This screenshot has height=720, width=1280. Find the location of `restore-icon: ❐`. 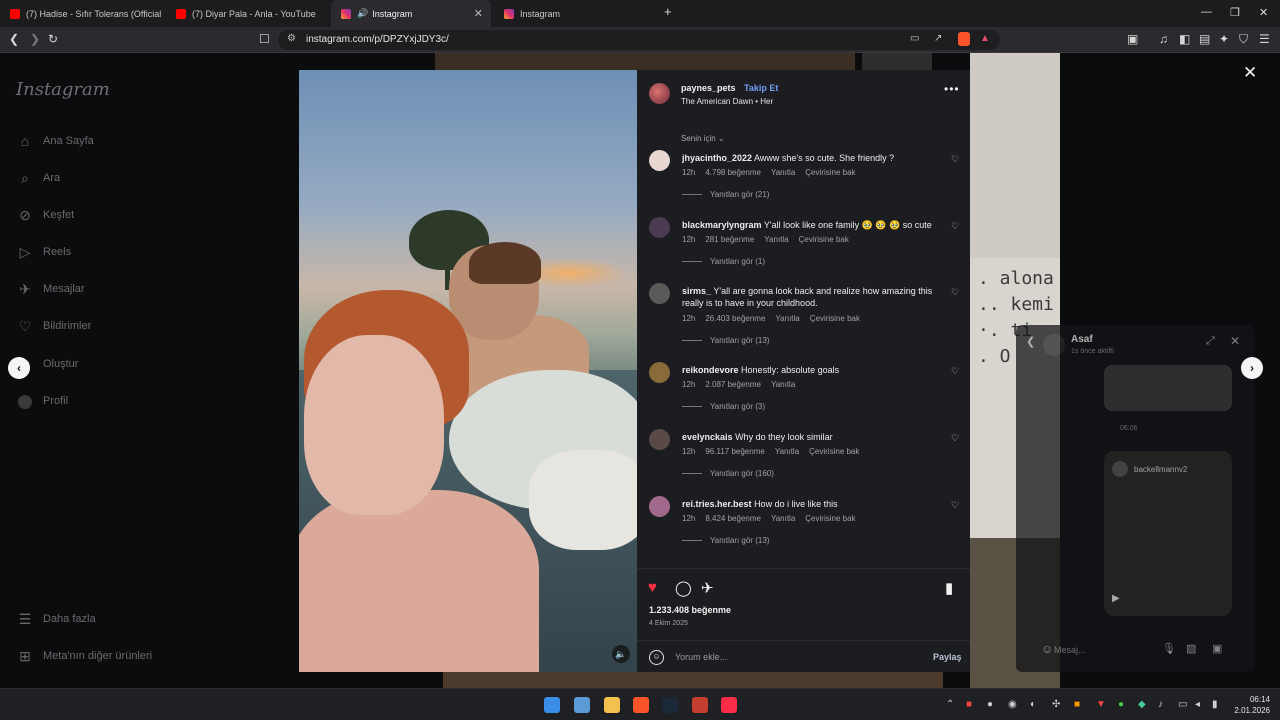

restore-icon: ❐ is located at coordinates (1235, 12).